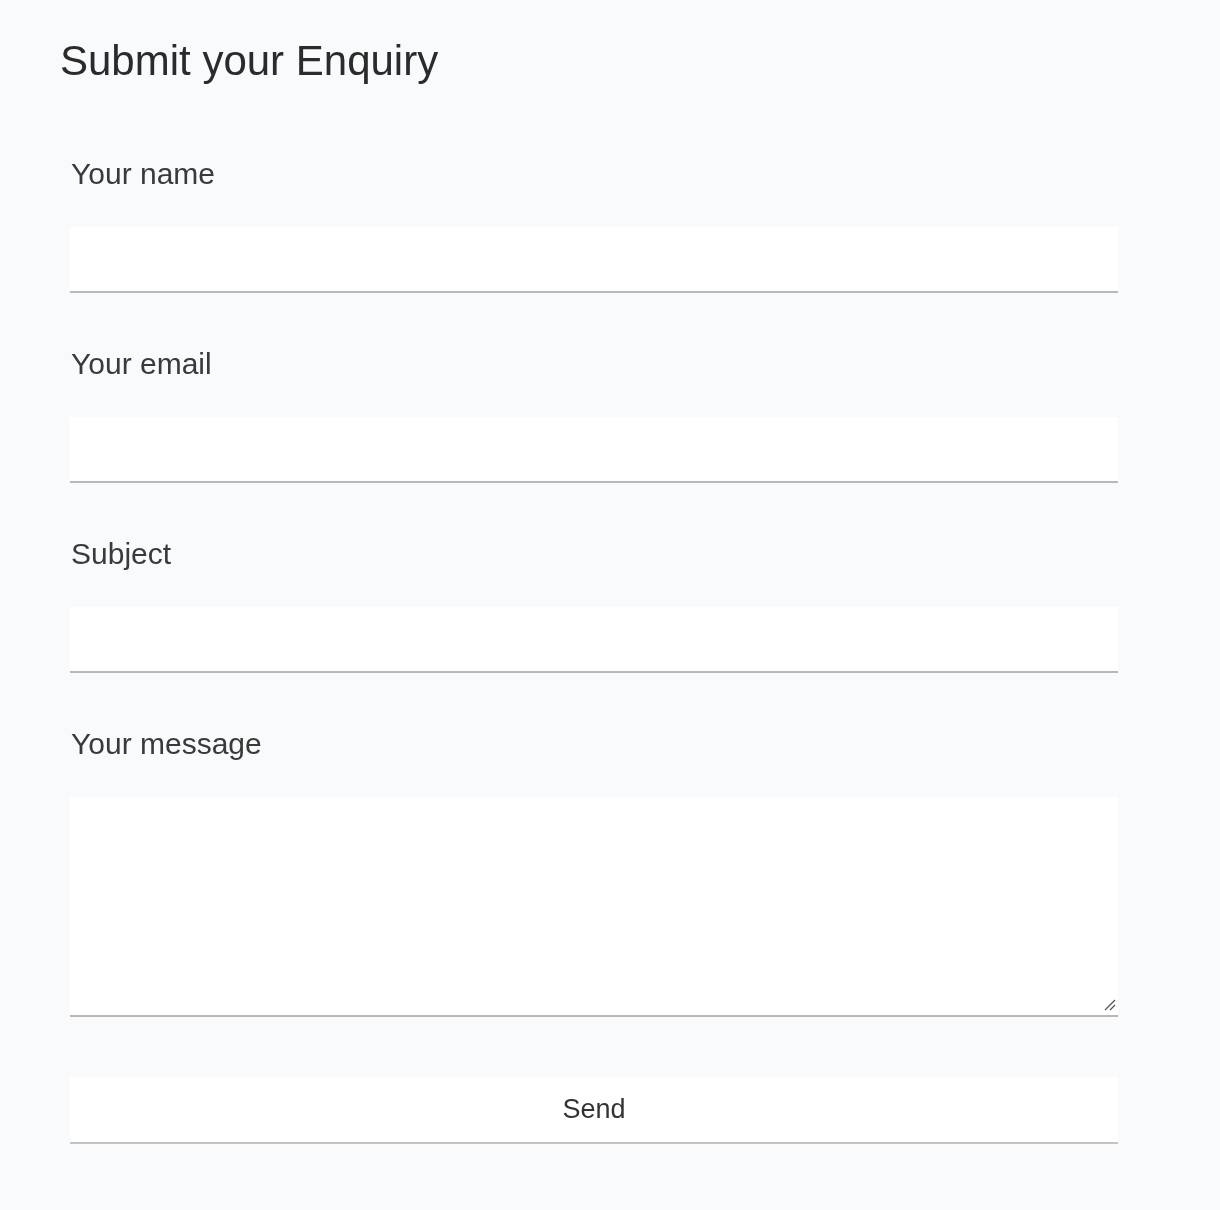 This screenshot has height=1210, width=1220. What do you see at coordinates (249, 61) in the screenshot?
I see `form-title: Submit your Enquiry` at bounding box center [249, 61].